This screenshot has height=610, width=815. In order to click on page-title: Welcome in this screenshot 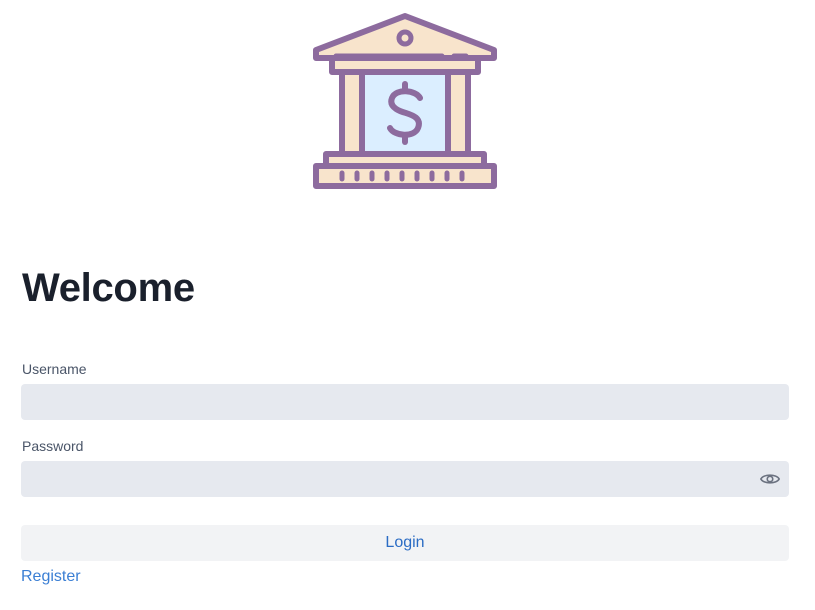, I will do `click(108, 288)`.